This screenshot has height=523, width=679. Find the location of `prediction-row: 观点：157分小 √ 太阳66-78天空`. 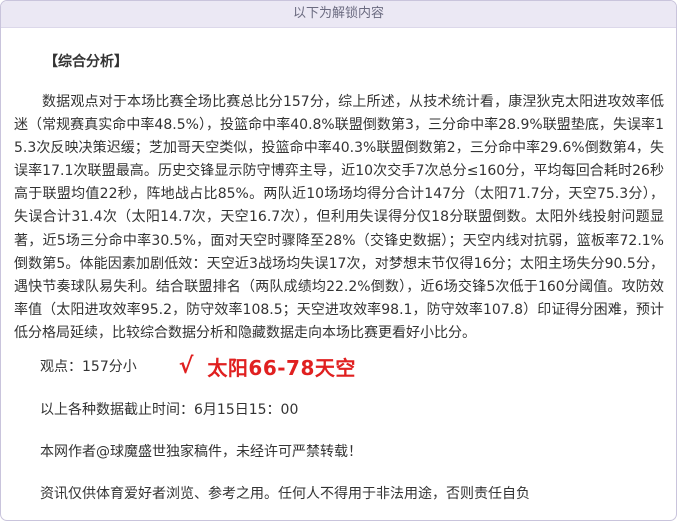

prediction-row: 观点：157分小 √ 太阳66-78天空 is located at coordinates (198, 366).